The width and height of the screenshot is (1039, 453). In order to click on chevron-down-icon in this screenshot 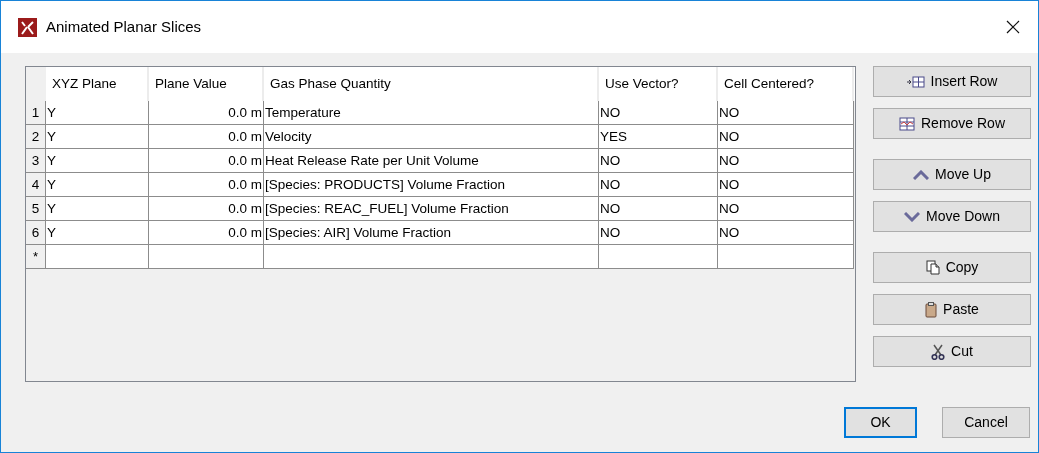, I will do `click(912, 216)`.